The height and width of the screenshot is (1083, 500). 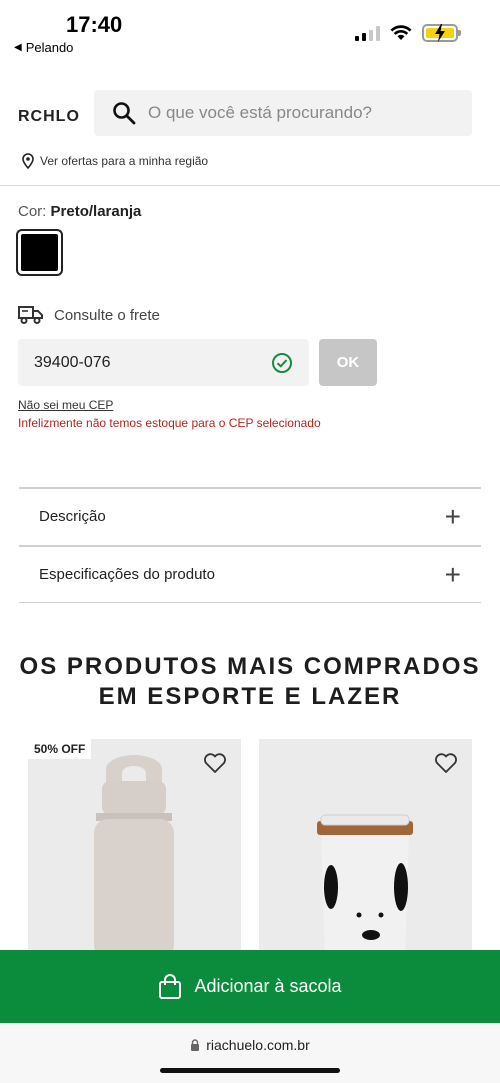 What do you see at coordinates (348, 362) in the screenshot?
I see `cep-ok-button: OK` at bounding box center [348, 362].